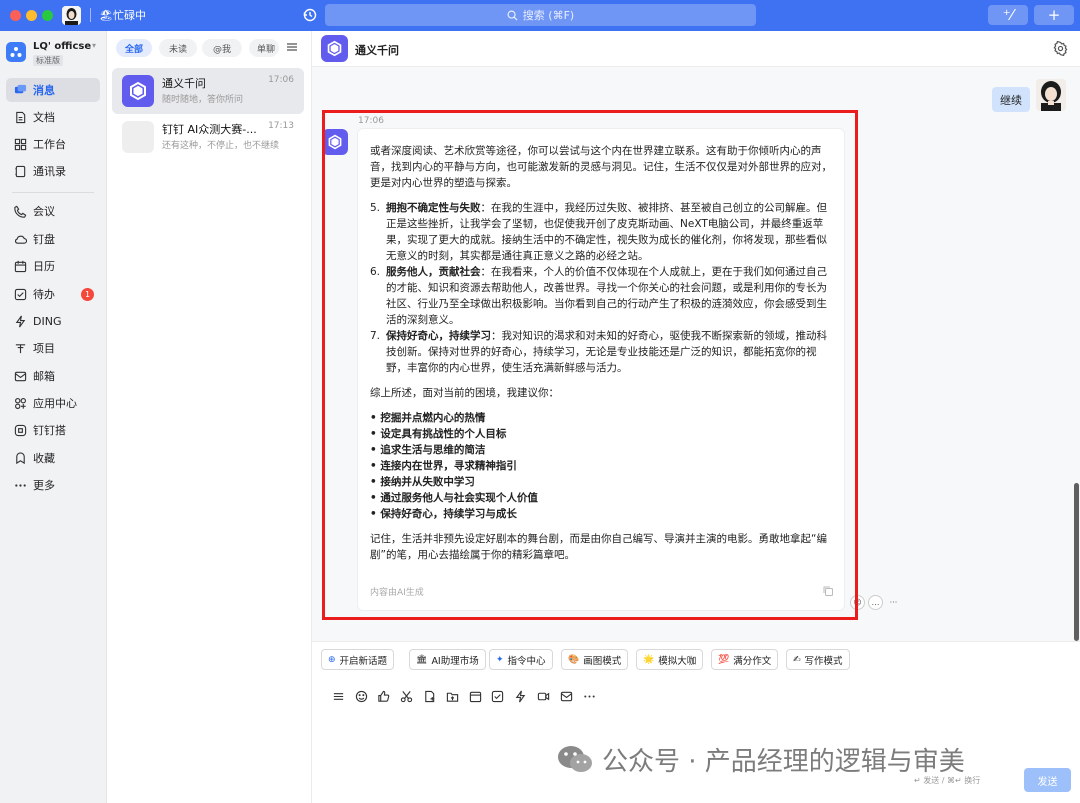 Image resolution: width=1080 pixels, height=803 pixels. I want to click on contacts-icon, so click(20, 171).